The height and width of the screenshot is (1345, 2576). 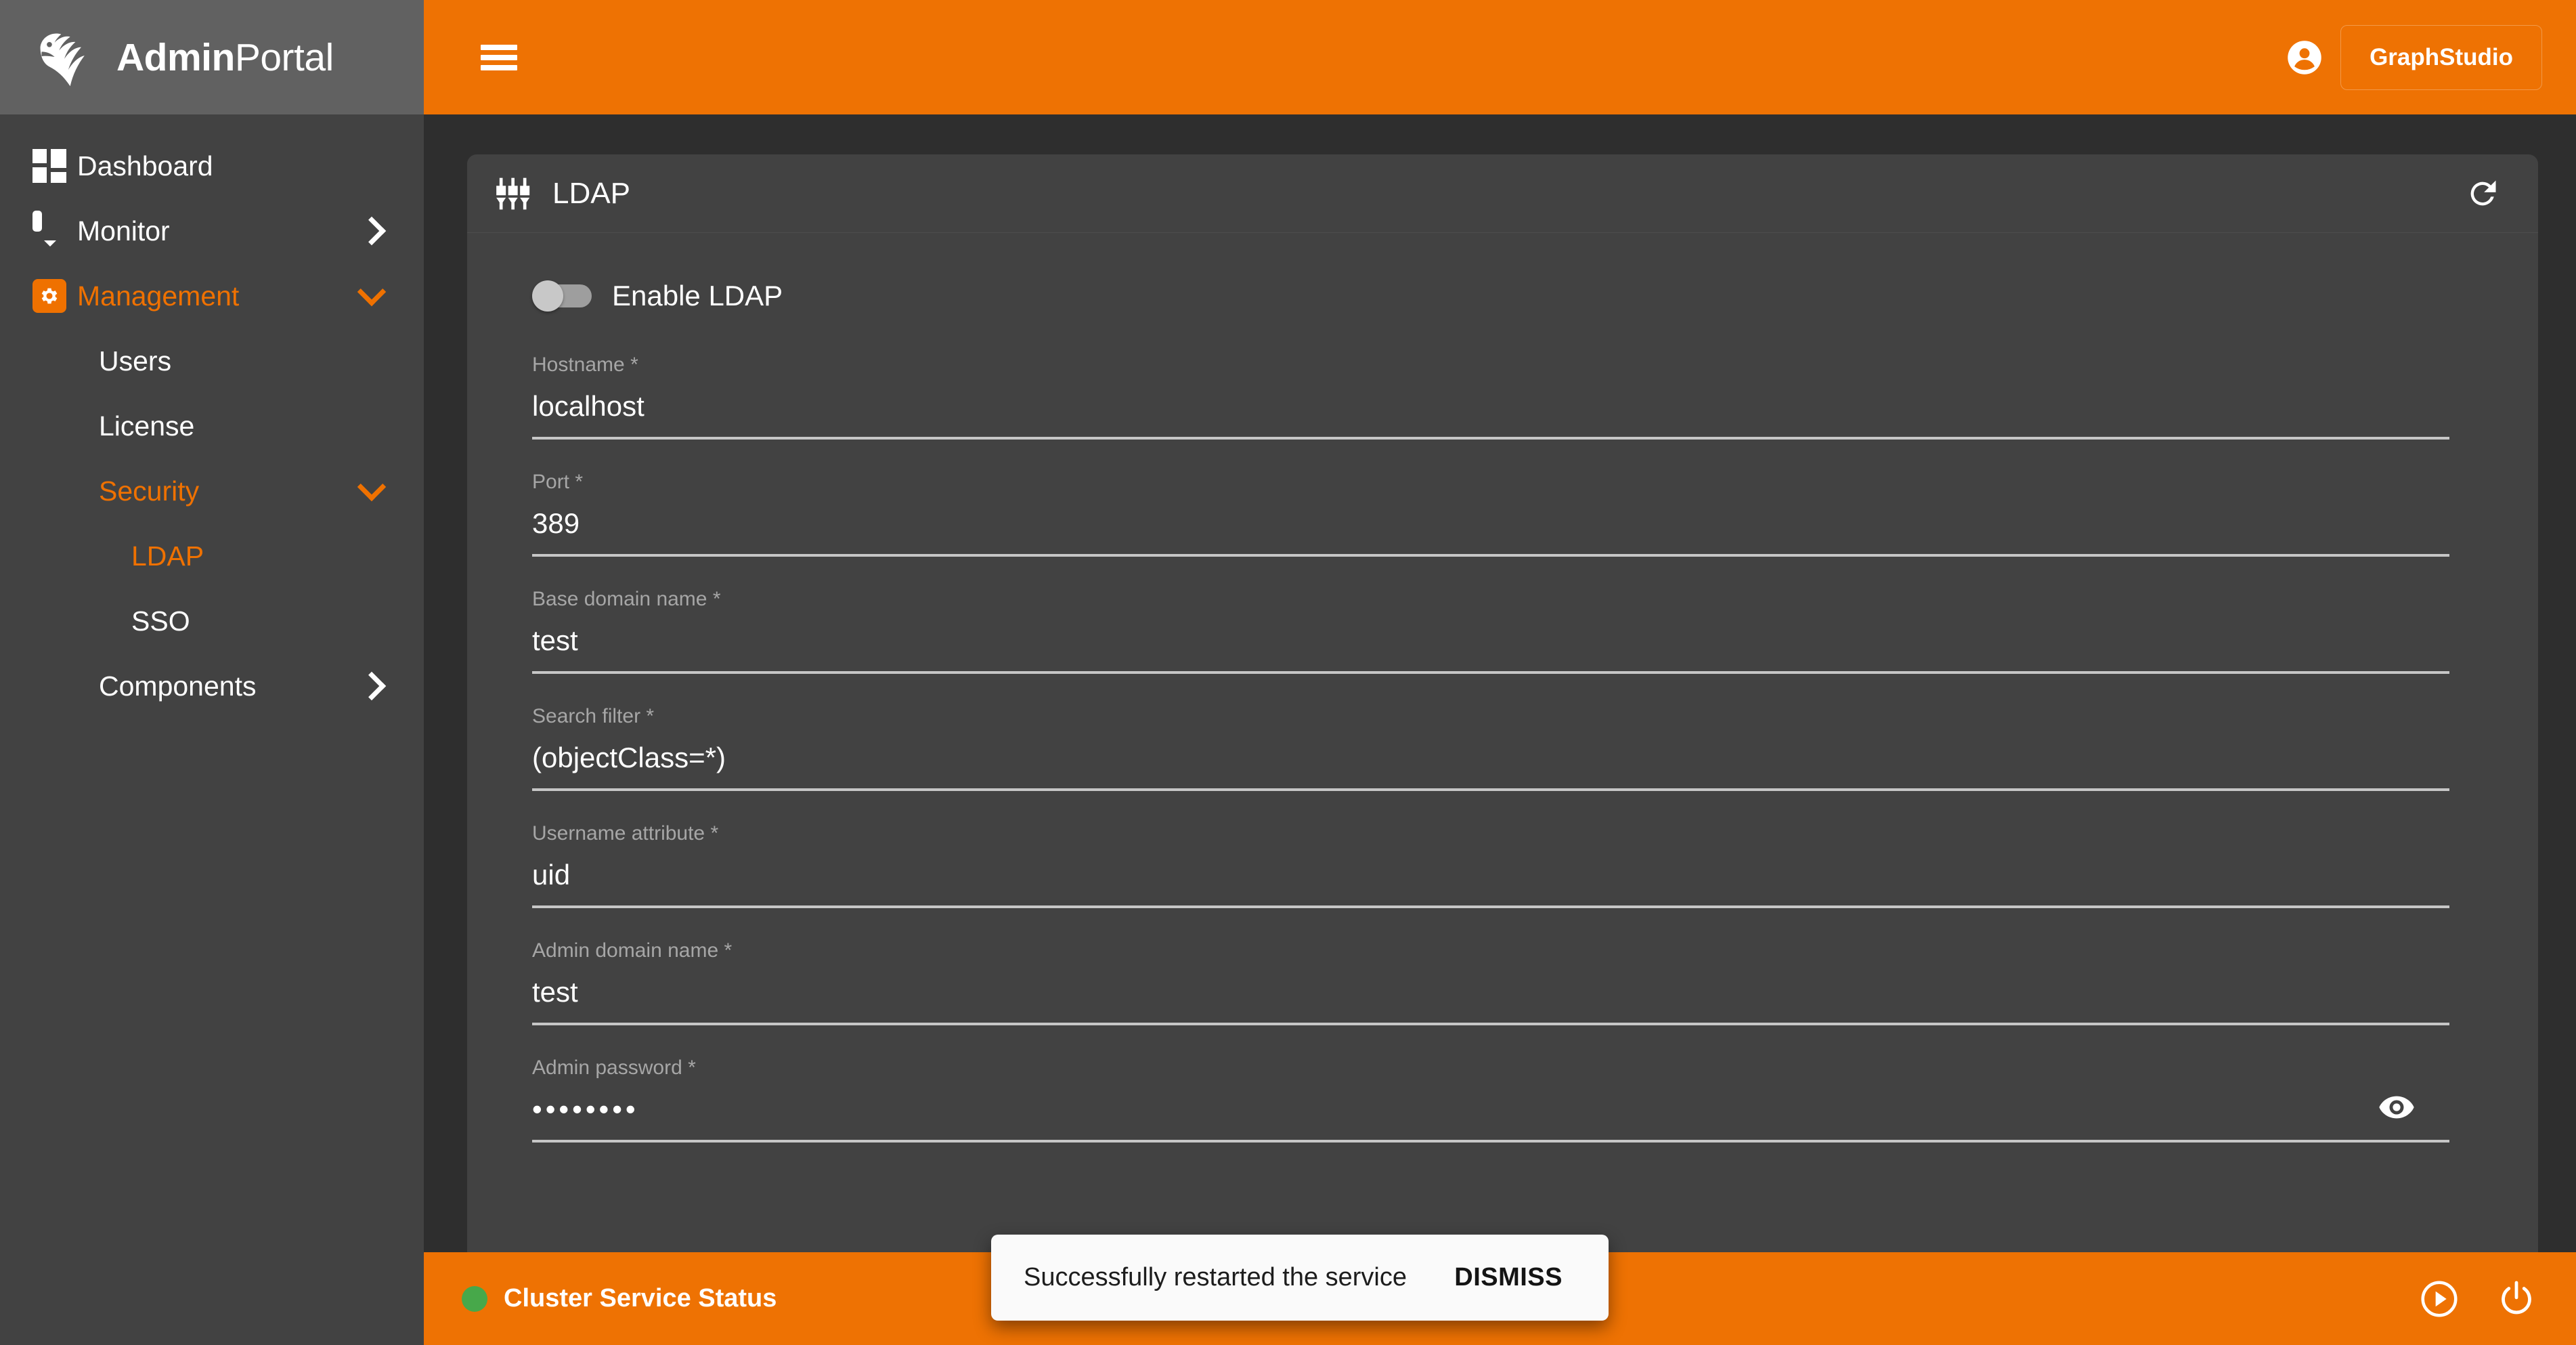 What do you see at coordinates (284, 57) in the screenshot?
I see `brand-title-light: Portal` at bounding box center [284, 57].